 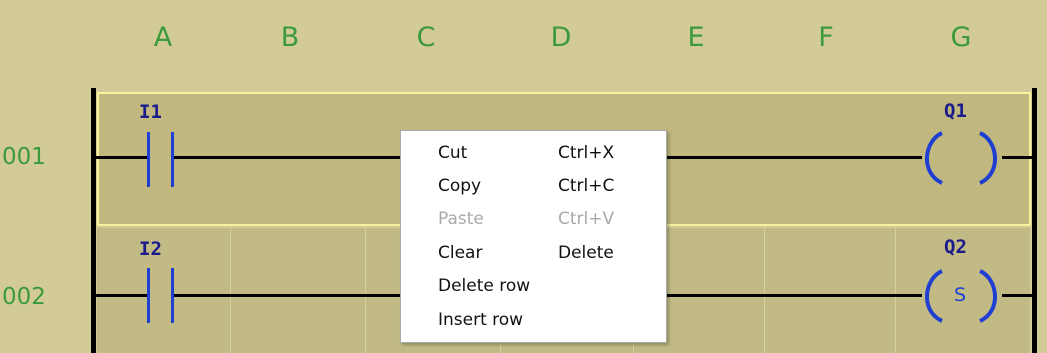 I want to click on menu-item-paste-shortcut: Ctrl+V, so click(x=586, y=219).